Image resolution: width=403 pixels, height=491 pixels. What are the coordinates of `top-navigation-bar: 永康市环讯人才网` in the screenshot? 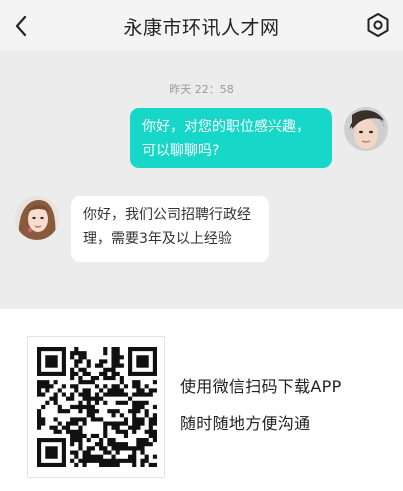 It's located at (201, 25).